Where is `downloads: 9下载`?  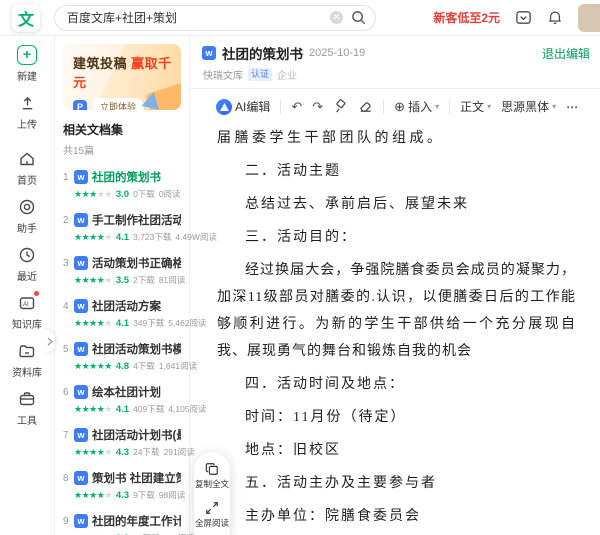 downloads: 9下载 is located at coordinates (144, 495).